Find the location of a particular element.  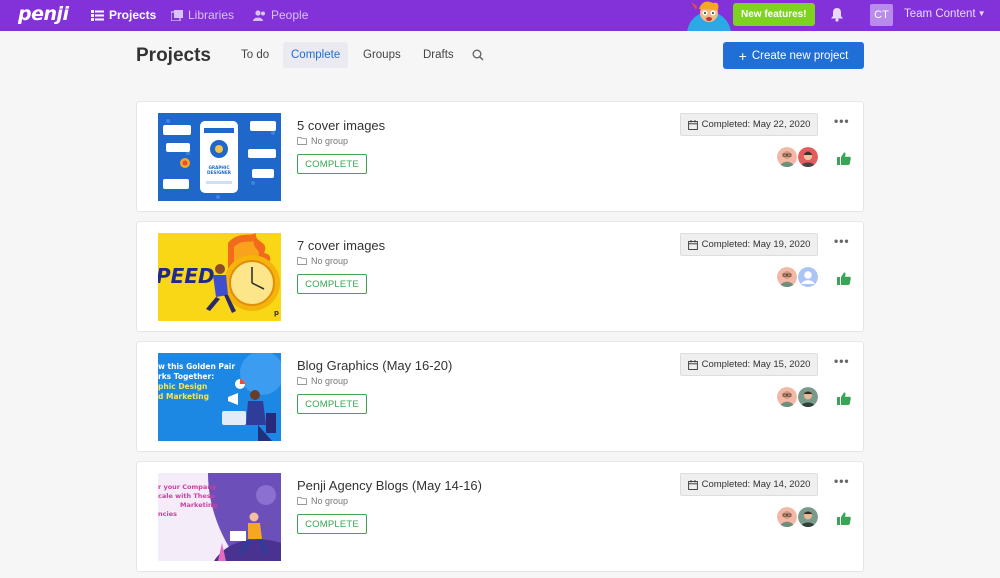

library-icon is located at coordinates (177, 15).